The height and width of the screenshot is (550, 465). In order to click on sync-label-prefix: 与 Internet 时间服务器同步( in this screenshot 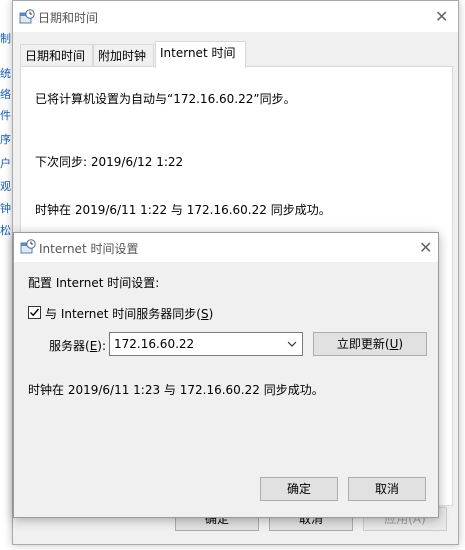, I will do `click(123, 314)`.